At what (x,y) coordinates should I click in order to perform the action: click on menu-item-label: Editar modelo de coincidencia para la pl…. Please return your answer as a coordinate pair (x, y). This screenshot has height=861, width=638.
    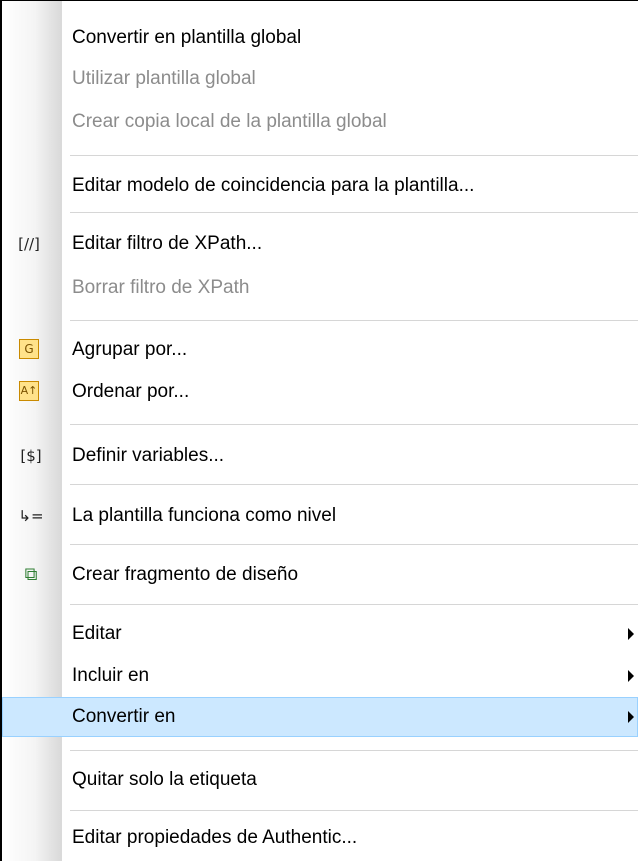
    Looking at the image, I should click on (273, 185).